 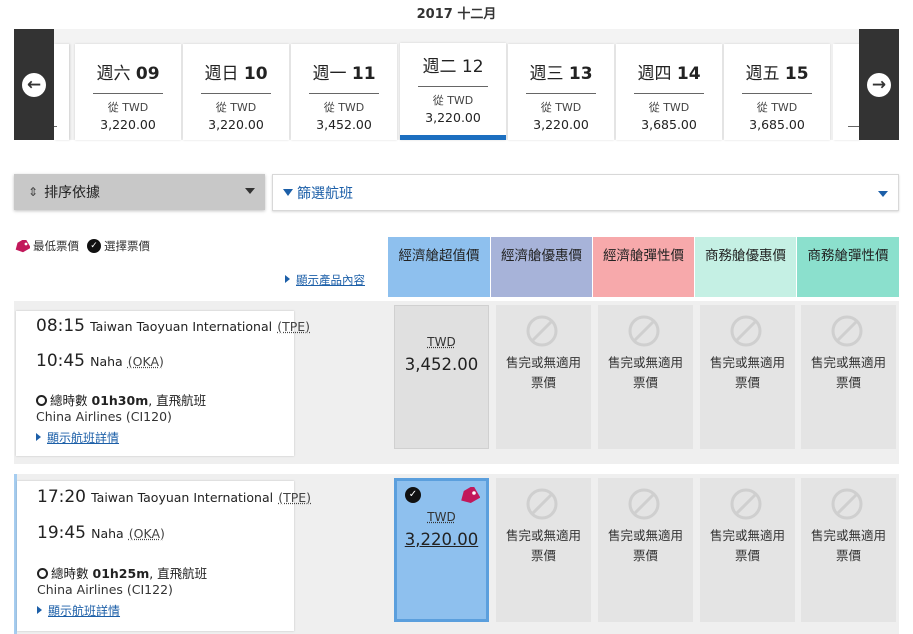 What do you see at coordinates (456, 14) in the screenshot?
I see `month-label: 2017 十二月` at bounding box center [456, 14].